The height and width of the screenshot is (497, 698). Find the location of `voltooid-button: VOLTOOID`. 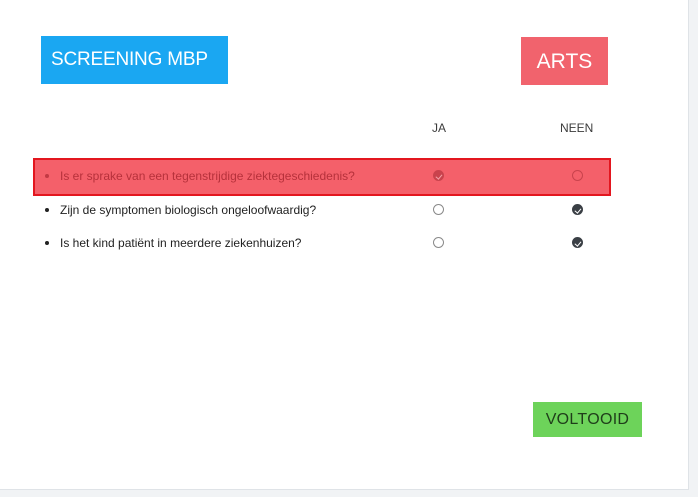

voltooid-button: VOLTOOID is located at coordinates (587, 419).